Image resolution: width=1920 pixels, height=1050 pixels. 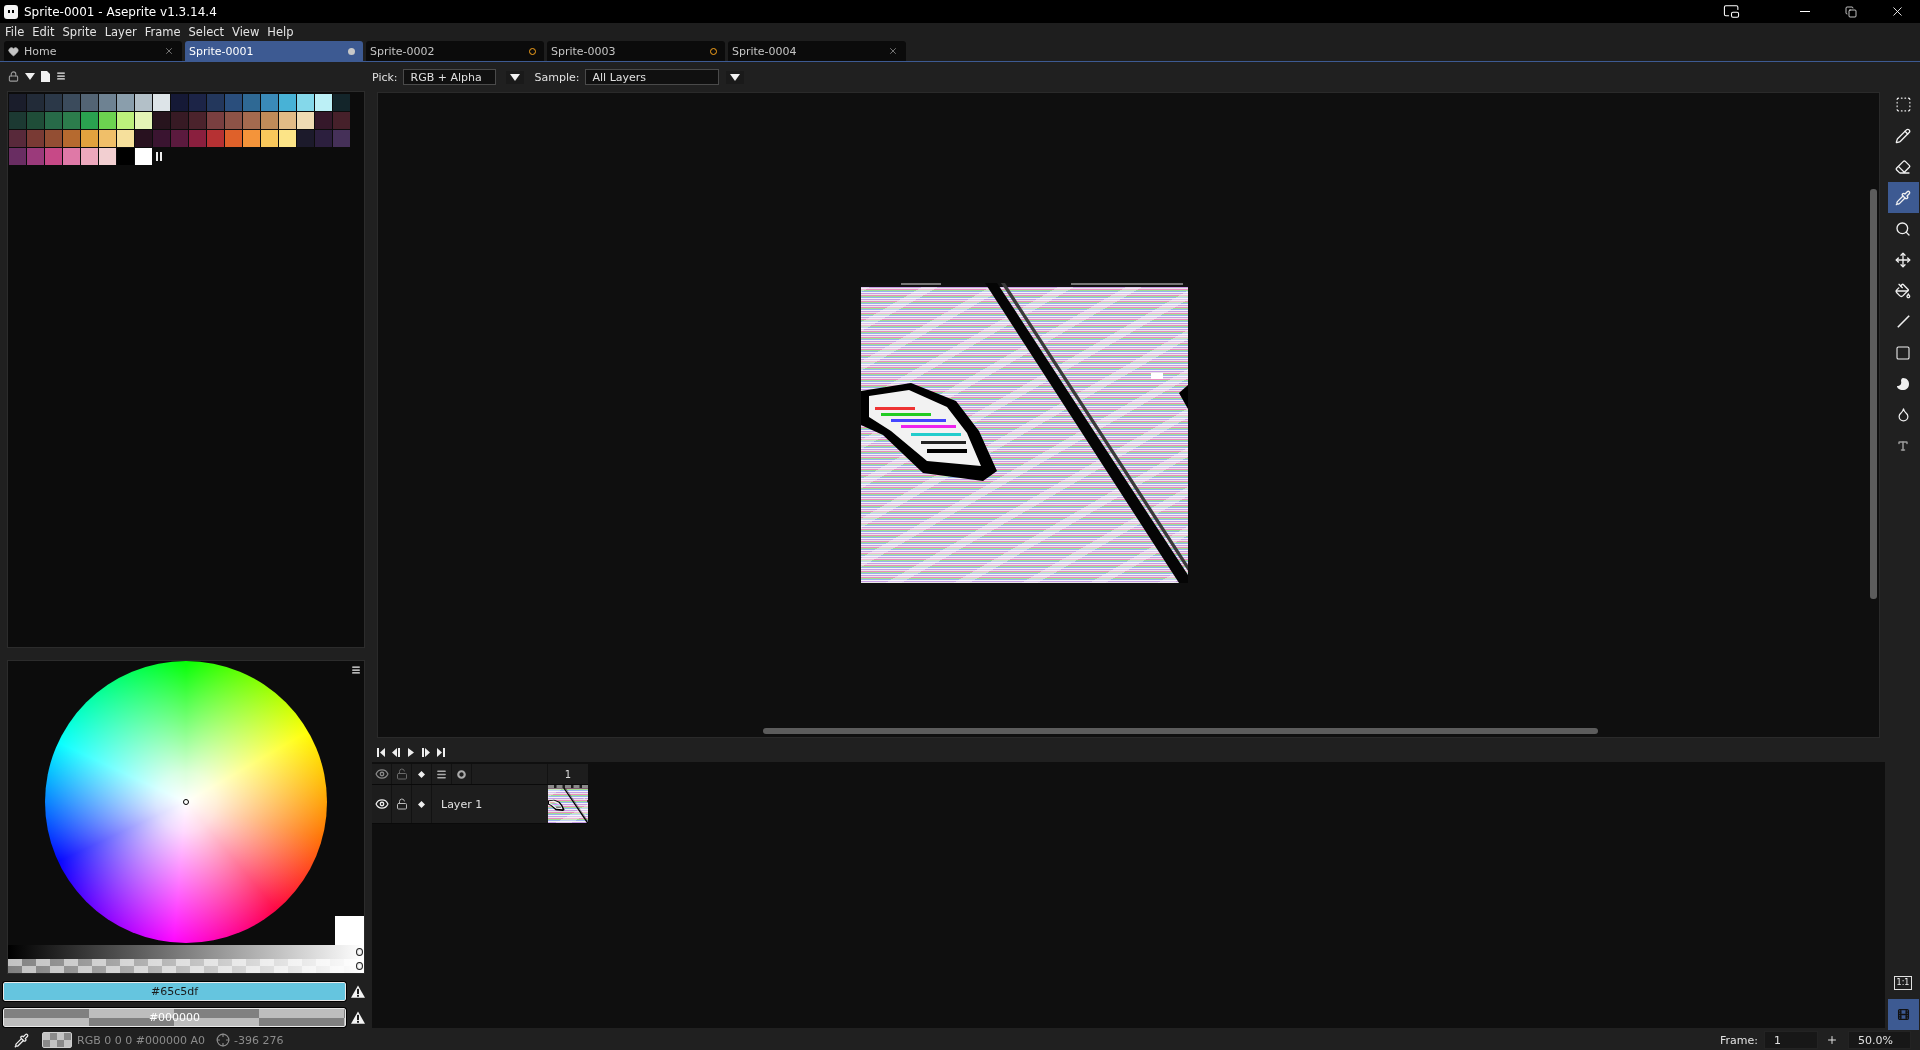 What do you see at coordinates (401, 804) in the screenshot?
I see `open-lock-icon` at bounding box center [401, 804].